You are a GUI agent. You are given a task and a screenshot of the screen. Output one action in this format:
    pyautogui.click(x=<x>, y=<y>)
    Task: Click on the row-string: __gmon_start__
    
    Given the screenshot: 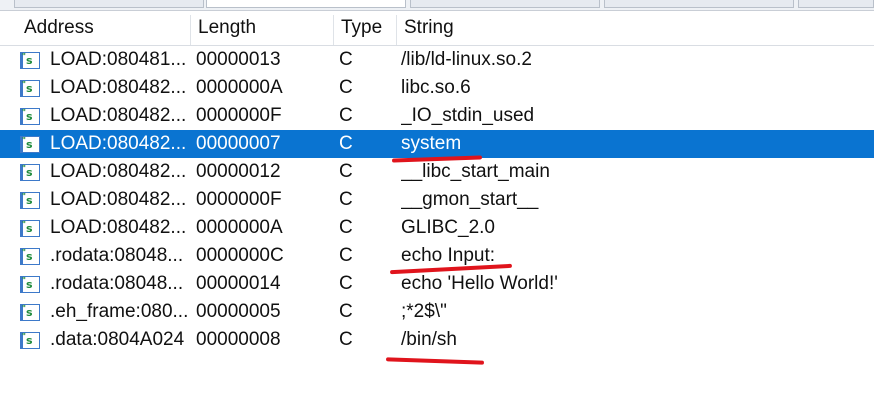 What is the action you would take?
    pyautogui.click(x=470, y=199)
    